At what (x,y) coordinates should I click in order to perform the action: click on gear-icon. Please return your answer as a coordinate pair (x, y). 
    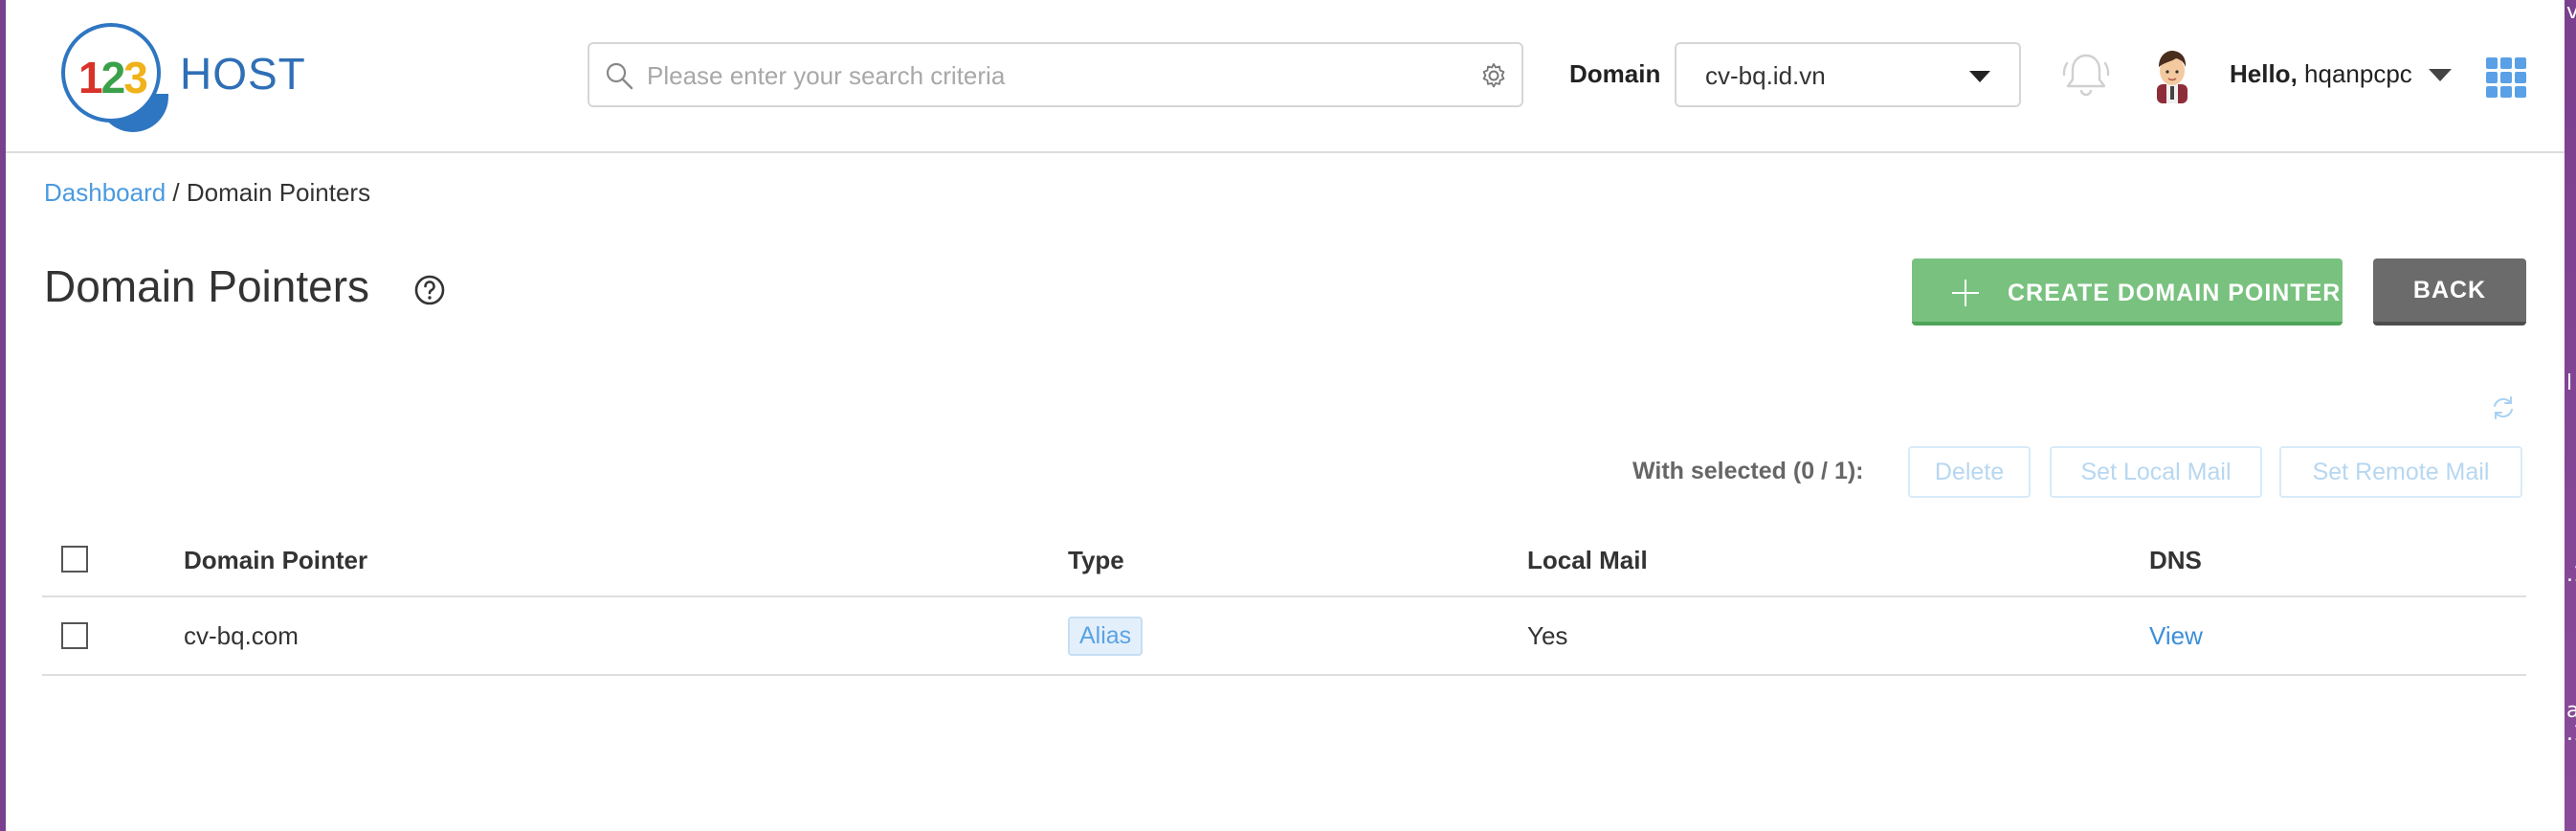
    Looking at the image, I should click on (1493, 75).